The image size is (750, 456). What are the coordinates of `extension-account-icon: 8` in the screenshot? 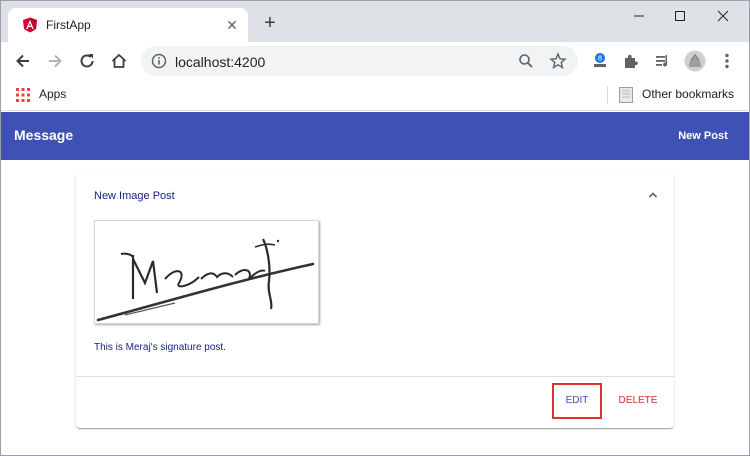 It's located at (600, 61).